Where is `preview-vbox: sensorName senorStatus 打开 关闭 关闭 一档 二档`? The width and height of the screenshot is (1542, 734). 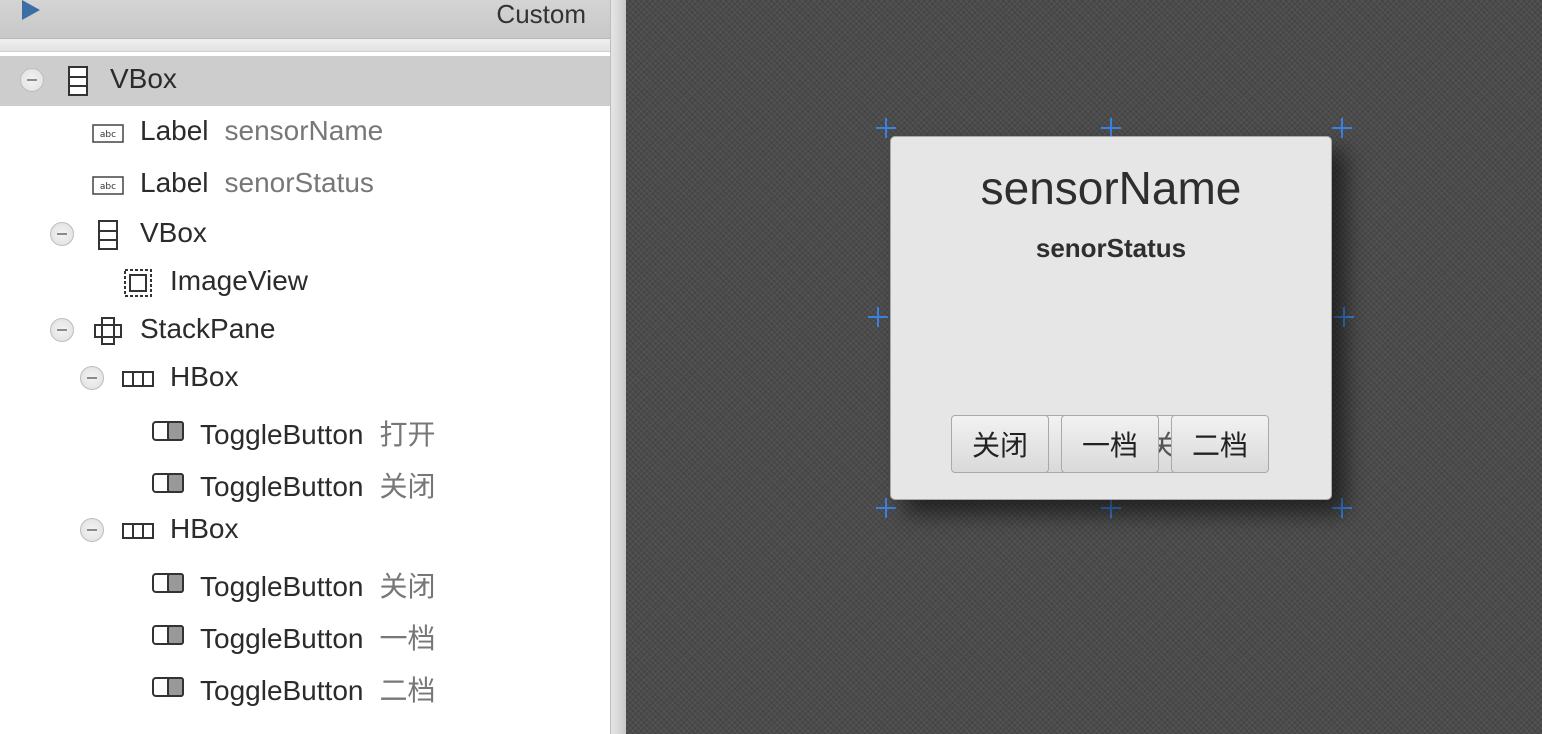
preview-vbox: sensorName senorStatus 打开 关闭 关闭 一档 二档 is located at coordinates (1111, 318).